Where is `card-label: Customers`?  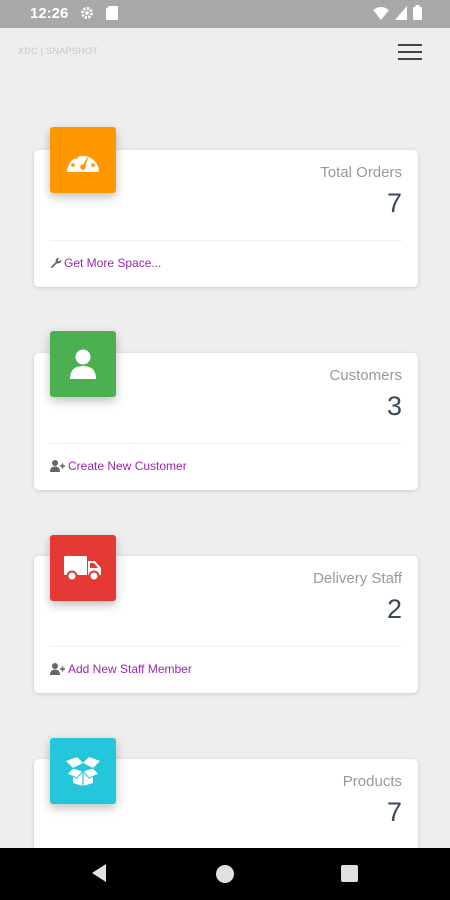
card-label: Customers is located at coordinates (365, 375).